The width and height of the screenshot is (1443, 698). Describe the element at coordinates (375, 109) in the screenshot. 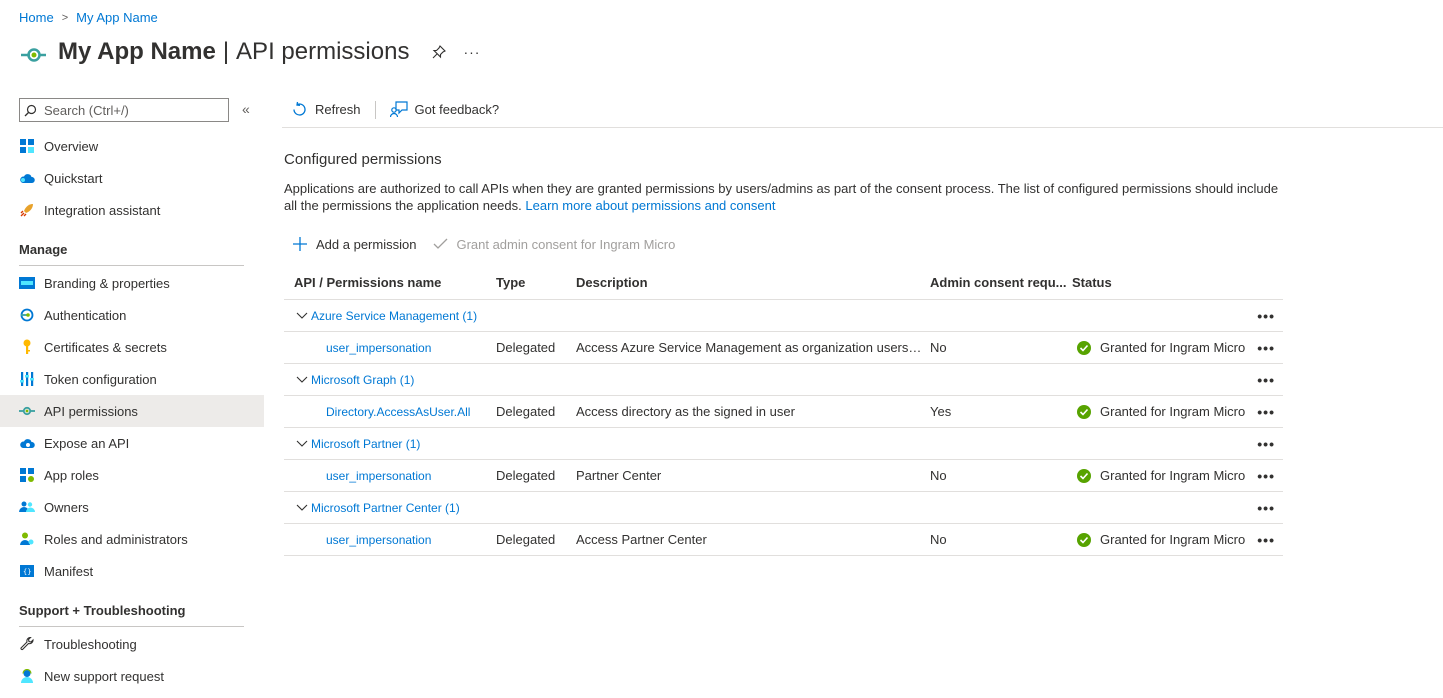

I see `toolbar-divider` at that location.